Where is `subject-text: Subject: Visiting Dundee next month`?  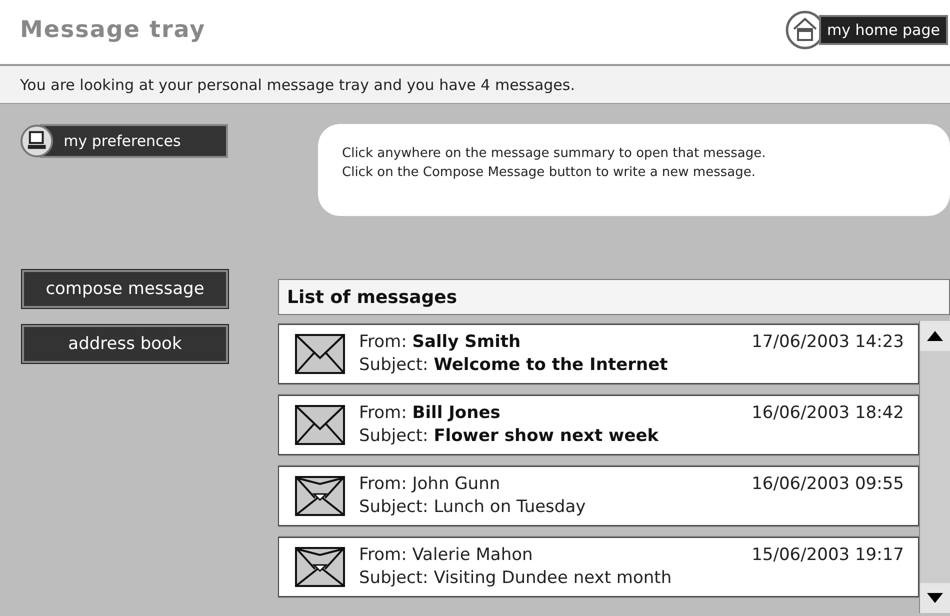
subject-text: Subject: Visiting Dundee next month is located at coordinates (516, 578).